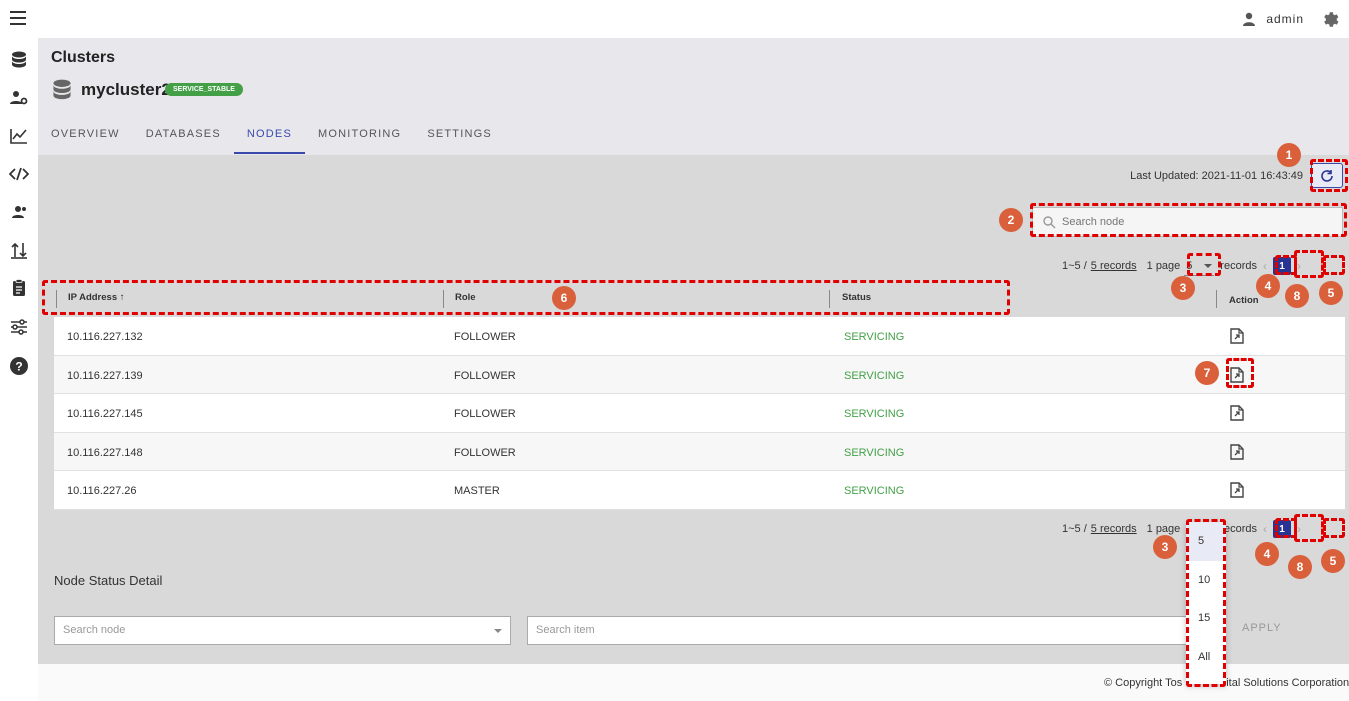 The width and height of the screenshot is (1349, 701). What do you see at coordinates (105, 375) in the screenshot?
I see `cell-ip: 10.116.227.139` at bounding box center [105, 375].